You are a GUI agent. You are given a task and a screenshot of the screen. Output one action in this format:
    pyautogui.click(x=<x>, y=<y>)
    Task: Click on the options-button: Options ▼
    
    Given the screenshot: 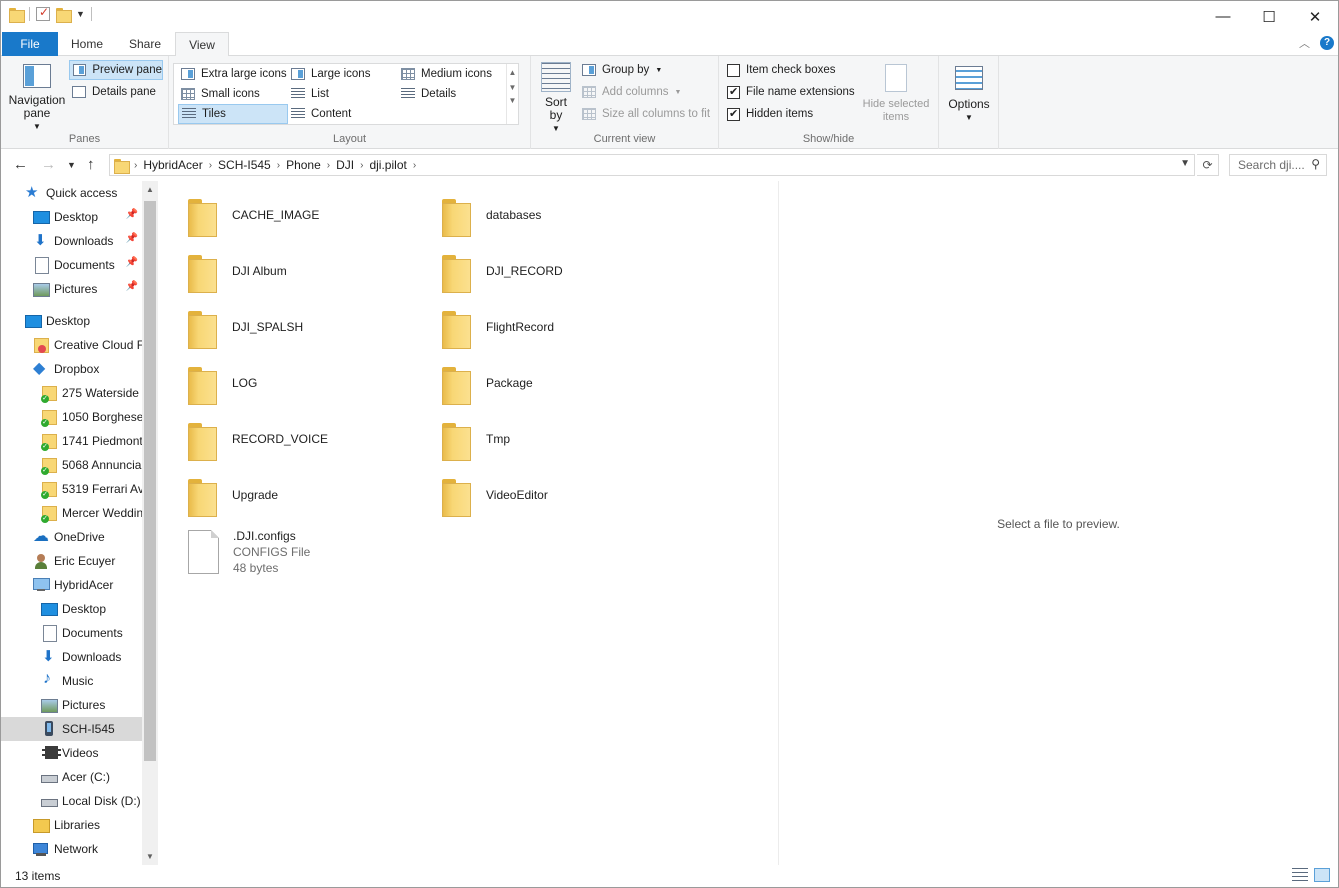 What is the action you would take?
    pyautogui.click(x=969, y=95)
    